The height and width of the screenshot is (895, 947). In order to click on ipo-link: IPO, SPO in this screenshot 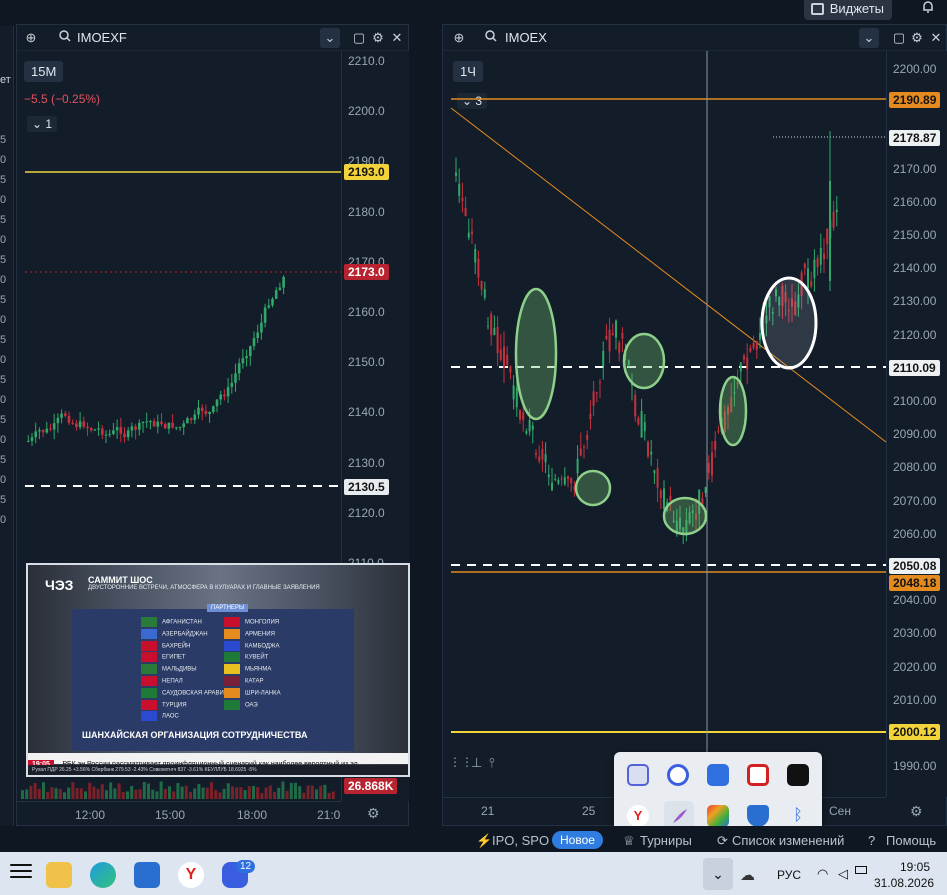, I will do `click(520, 840)`.